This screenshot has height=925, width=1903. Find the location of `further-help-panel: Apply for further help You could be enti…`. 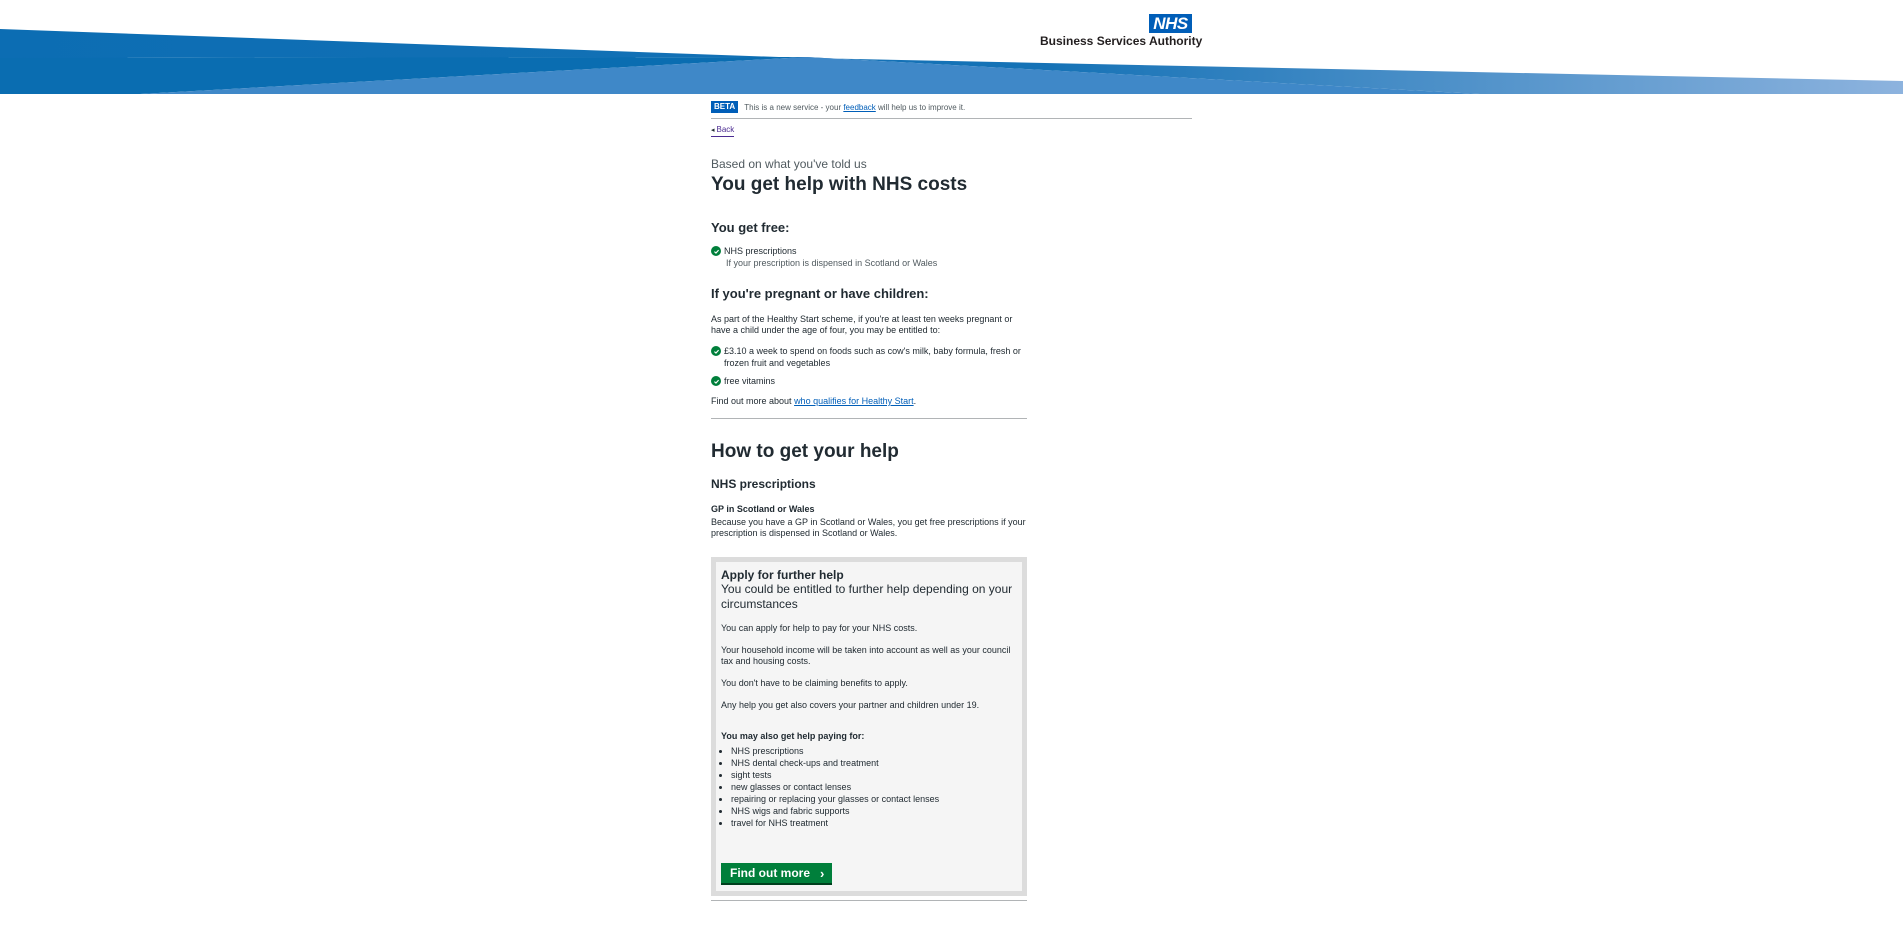

further-help-panel: Apply for further help You could be enti… is located at coordinates (869, 726).